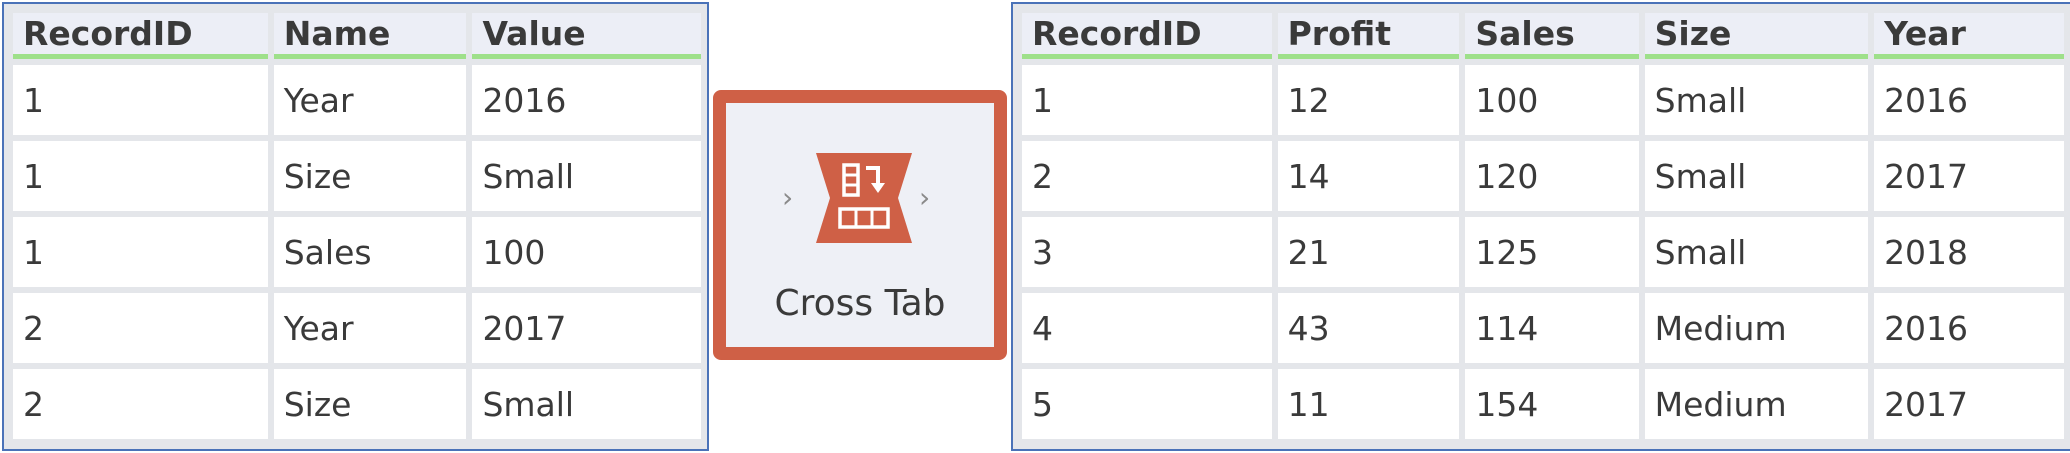 The height and width of the screenshot is (453, 2070). What do you see at coordinates (586, 328) in the screenshot?
I see `input-cell-value: 2017` at bounding box center [586, 328].